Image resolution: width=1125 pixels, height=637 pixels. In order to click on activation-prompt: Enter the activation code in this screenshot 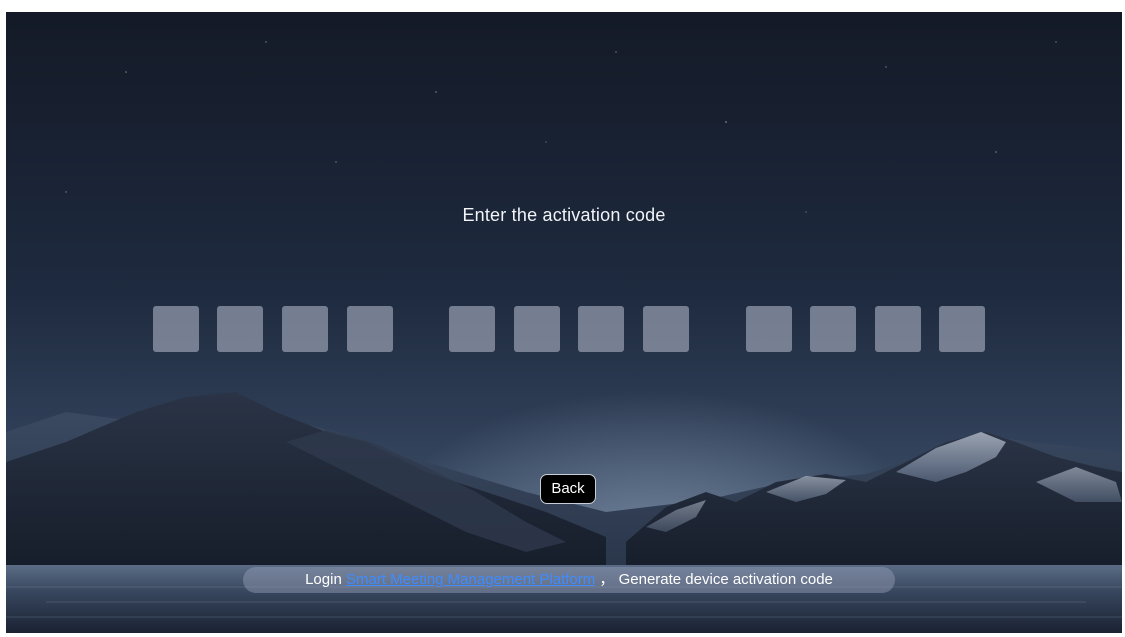, I will do `click(564, 215)`.